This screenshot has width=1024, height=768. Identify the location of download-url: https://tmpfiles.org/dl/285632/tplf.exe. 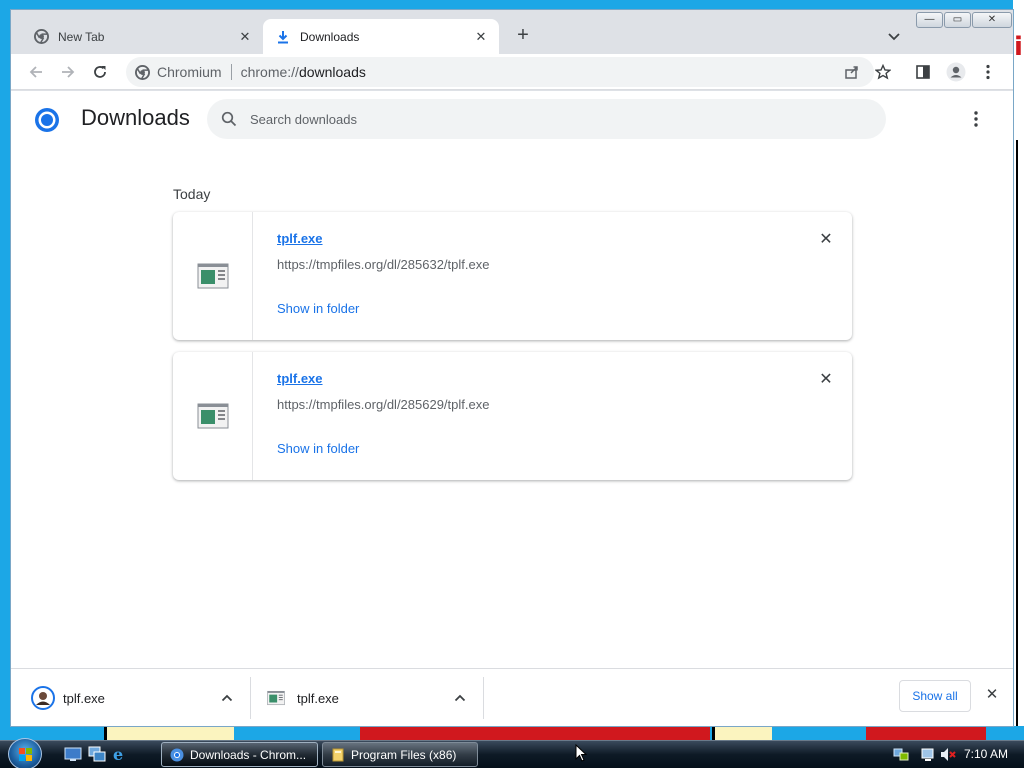
(383, 264).